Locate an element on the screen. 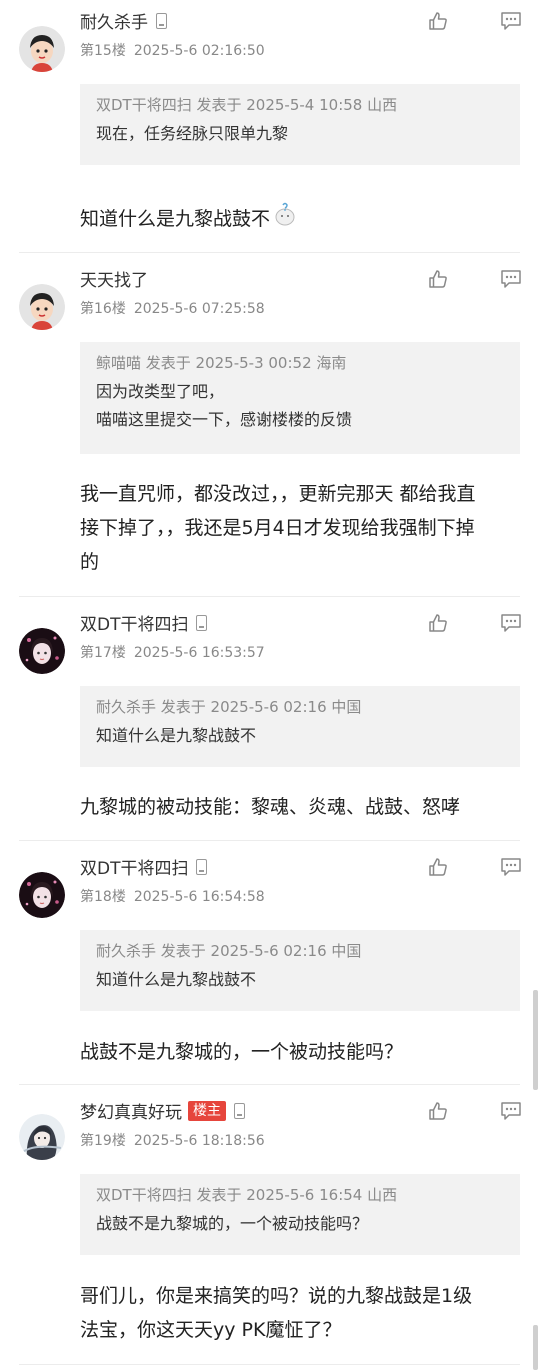  username: 耐久杀手 is located at coordinates (123, 20).